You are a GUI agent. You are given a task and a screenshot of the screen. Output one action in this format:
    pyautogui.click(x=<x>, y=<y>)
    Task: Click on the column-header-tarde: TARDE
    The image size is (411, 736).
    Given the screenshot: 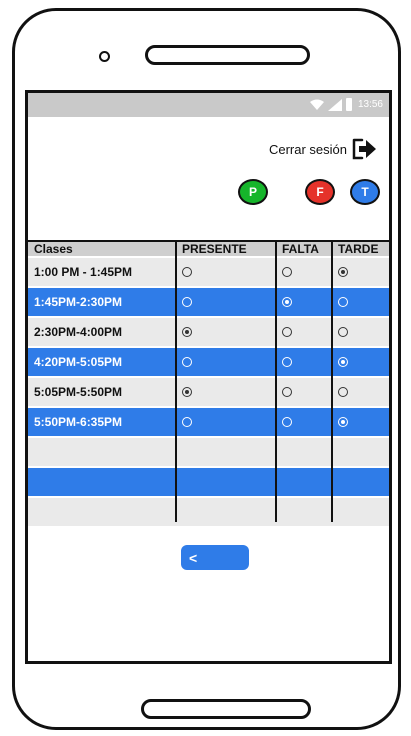 What is the action you would take?
    pyautogui.click(x=358, y=249)
    